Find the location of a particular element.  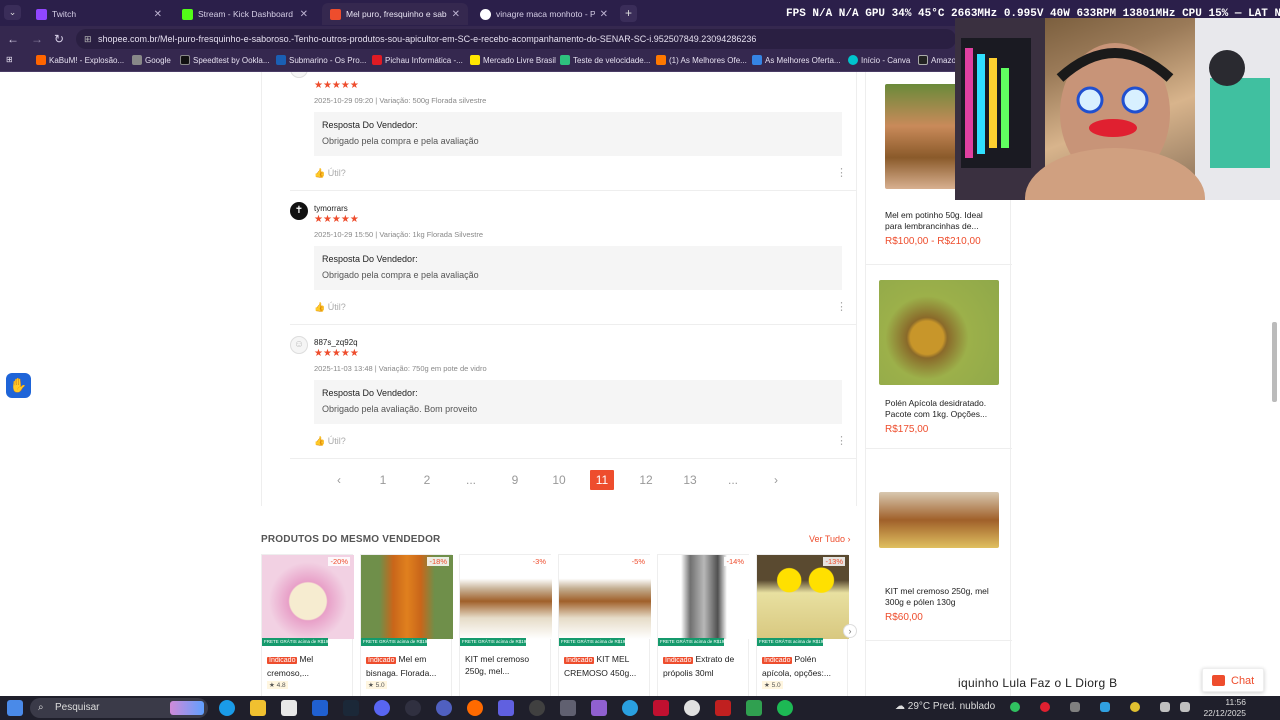

pagination-next: › is located at coordinates (776, 480).